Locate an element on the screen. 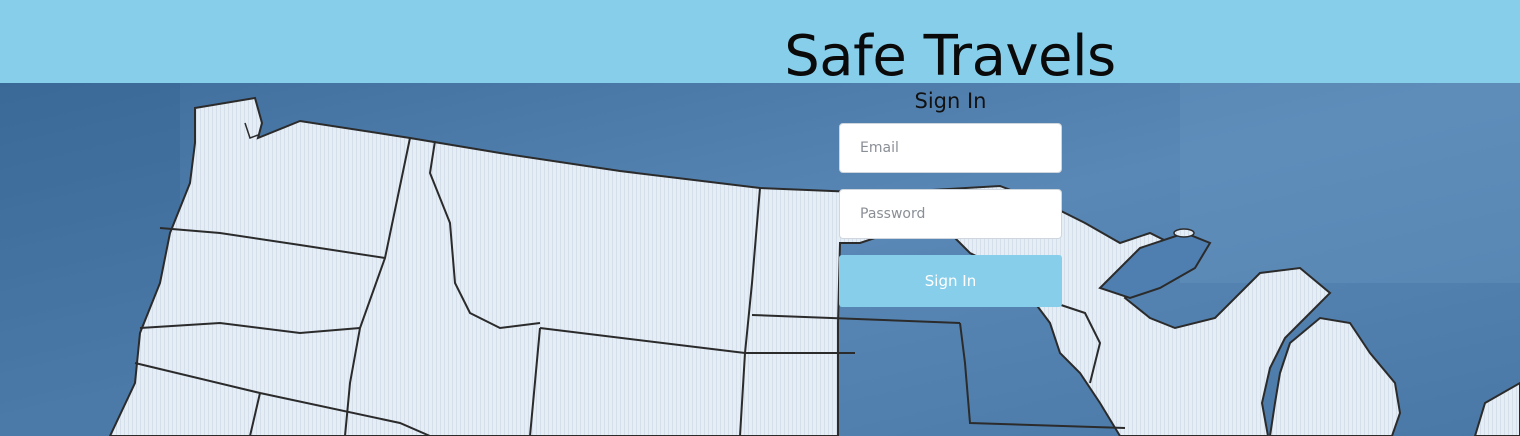  signin-form: Sign In Sign In is located at coordinates (950, 197).